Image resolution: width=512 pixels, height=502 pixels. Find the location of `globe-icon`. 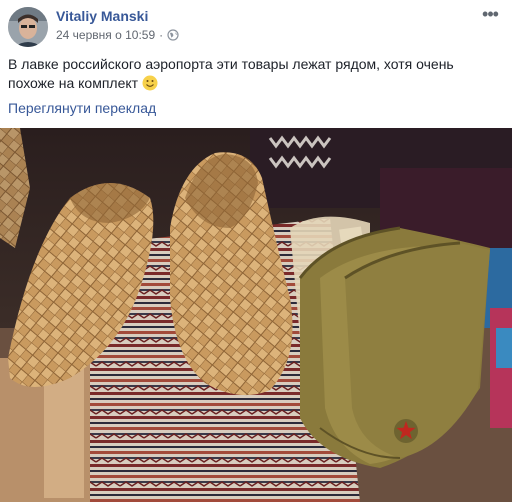

globe-icon is located at coordinates (173, 35).